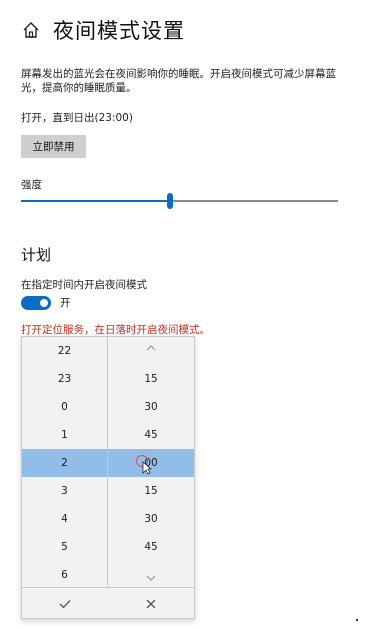 This screenshot has width=366, height=629. I want to click on hour-option: 23, so click(64, 379).